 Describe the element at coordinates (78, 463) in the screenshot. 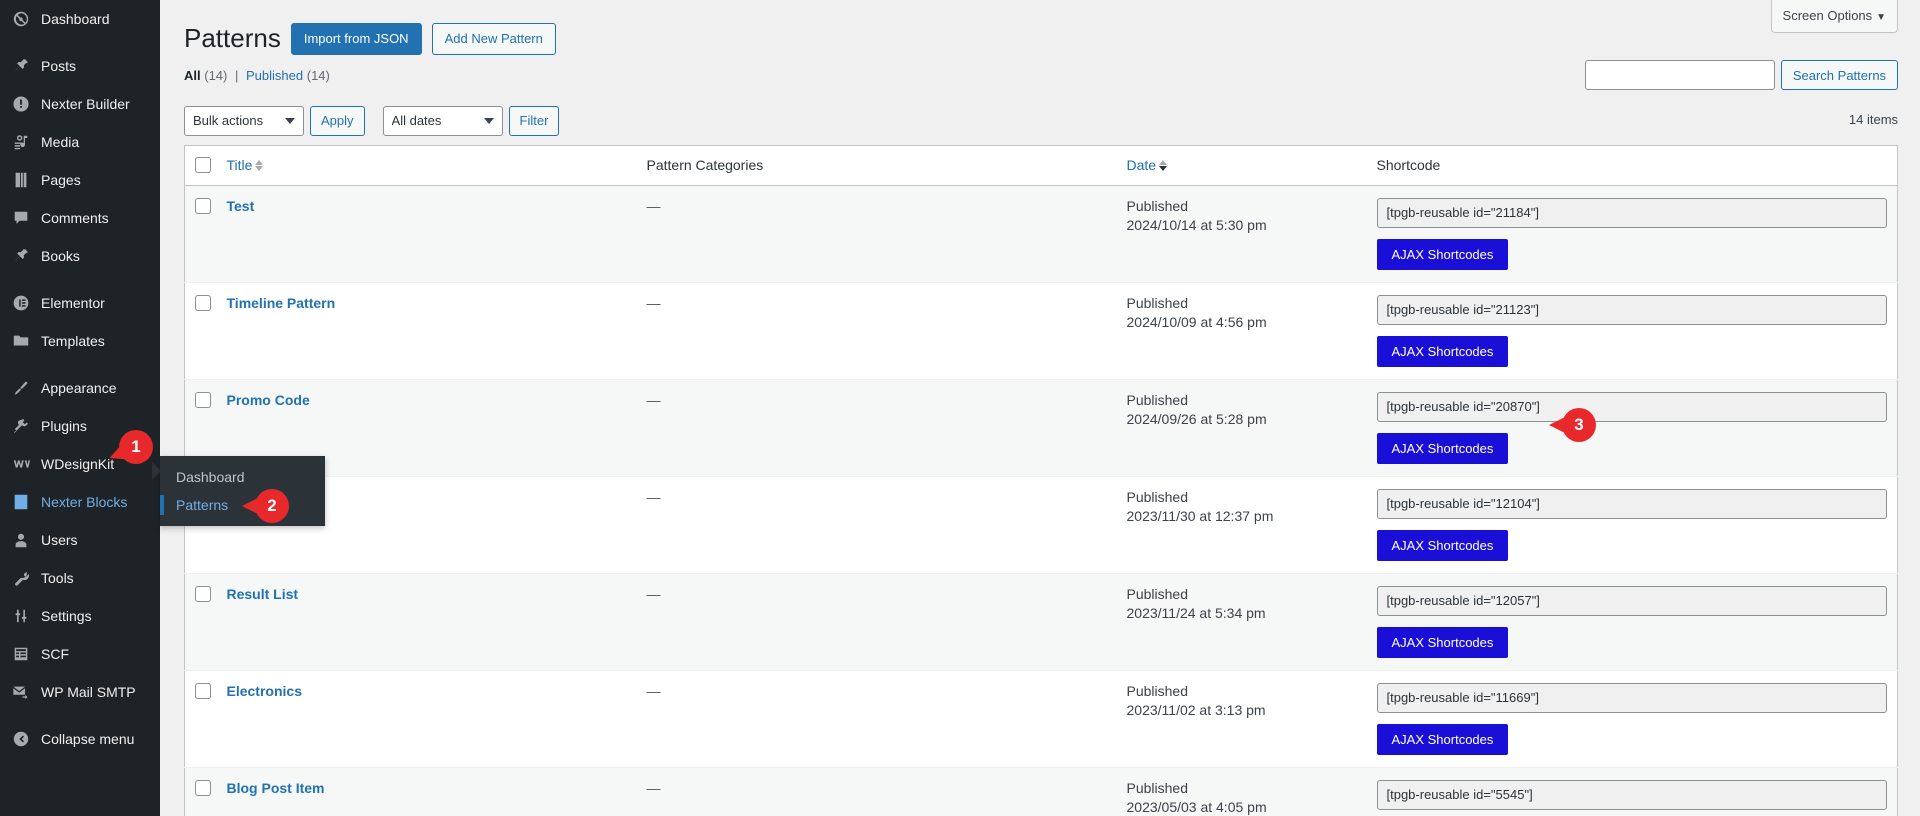

I see `sidebar-item-label: WDesignKit` at that location.